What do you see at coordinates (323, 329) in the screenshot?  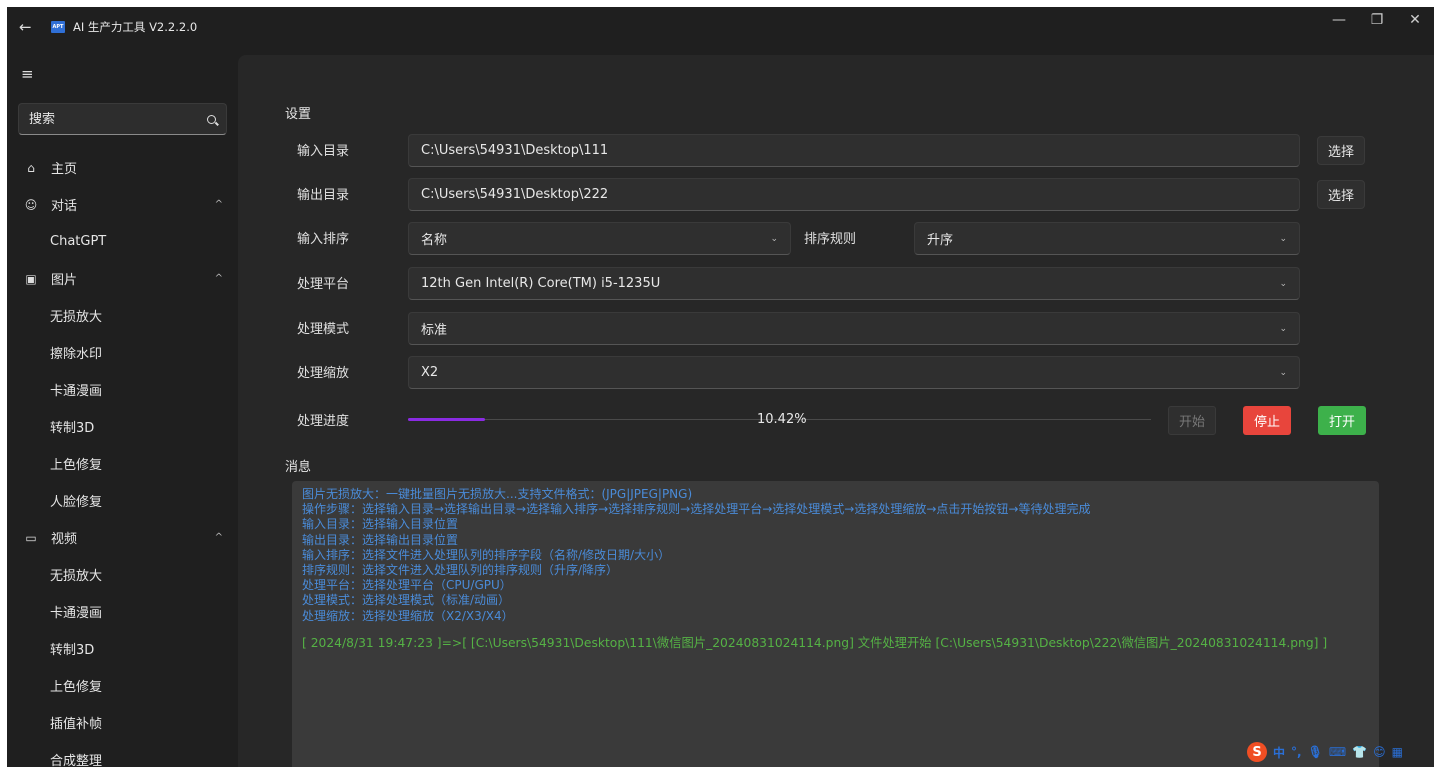 I see `mode-label: 处理模式` at bounding box center [323, 329].